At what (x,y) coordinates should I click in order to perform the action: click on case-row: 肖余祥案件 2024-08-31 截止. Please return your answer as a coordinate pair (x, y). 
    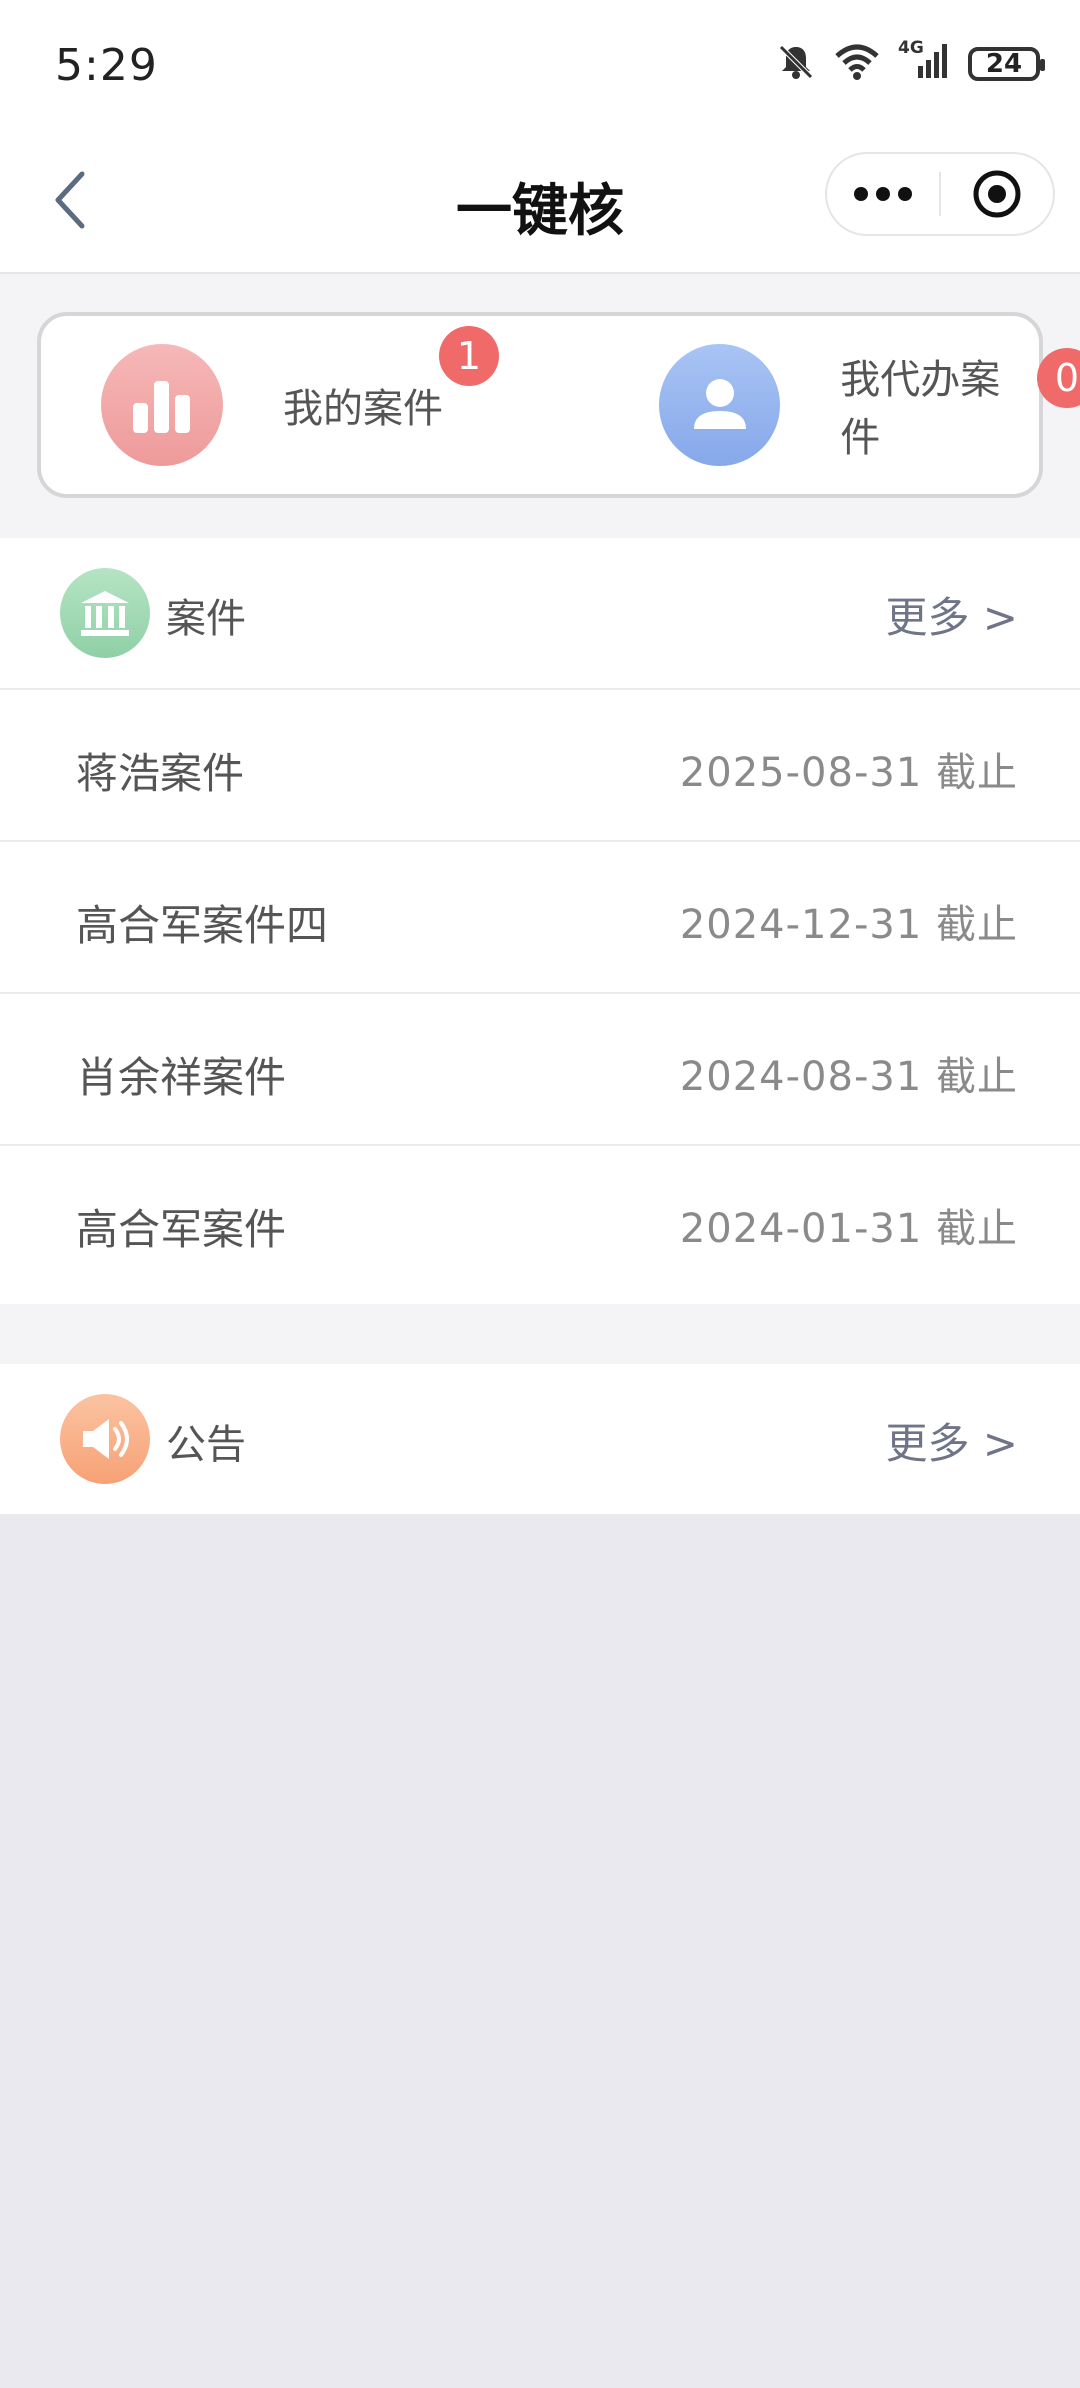
    Looking at the image, I should click on (540, 1070).